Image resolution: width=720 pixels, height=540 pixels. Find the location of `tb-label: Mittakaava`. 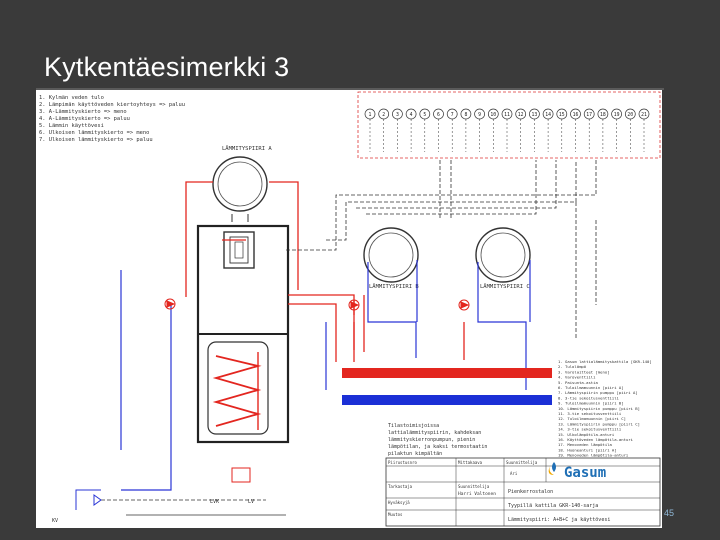

tb-label: Mittakaava is located at coordinates (470, 462).